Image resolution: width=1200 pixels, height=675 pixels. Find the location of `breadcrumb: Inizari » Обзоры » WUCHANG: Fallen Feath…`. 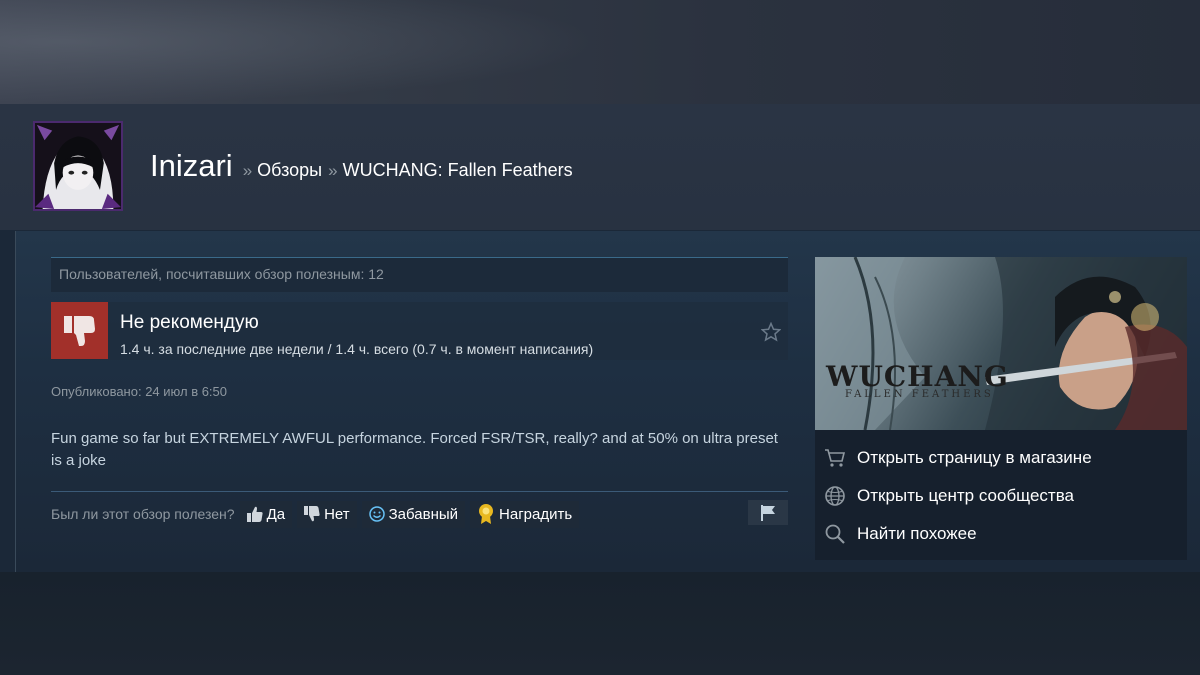

breadcrumb: Inizari » Обзоры » WUCHANG: Fallen Feath… is located at coordinates (361, 166).